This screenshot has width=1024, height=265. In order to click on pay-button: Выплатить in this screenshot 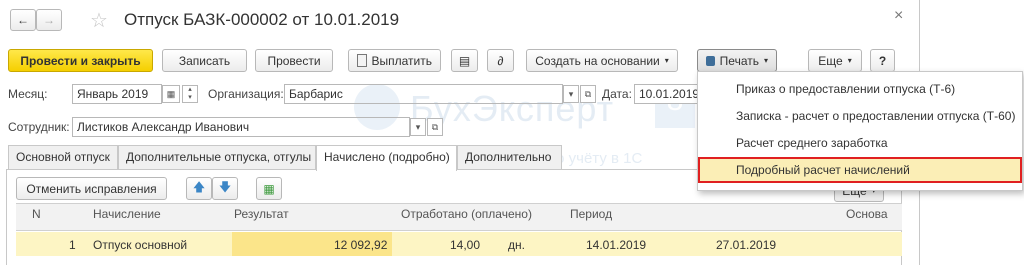, I will do `click(394, 60)`.